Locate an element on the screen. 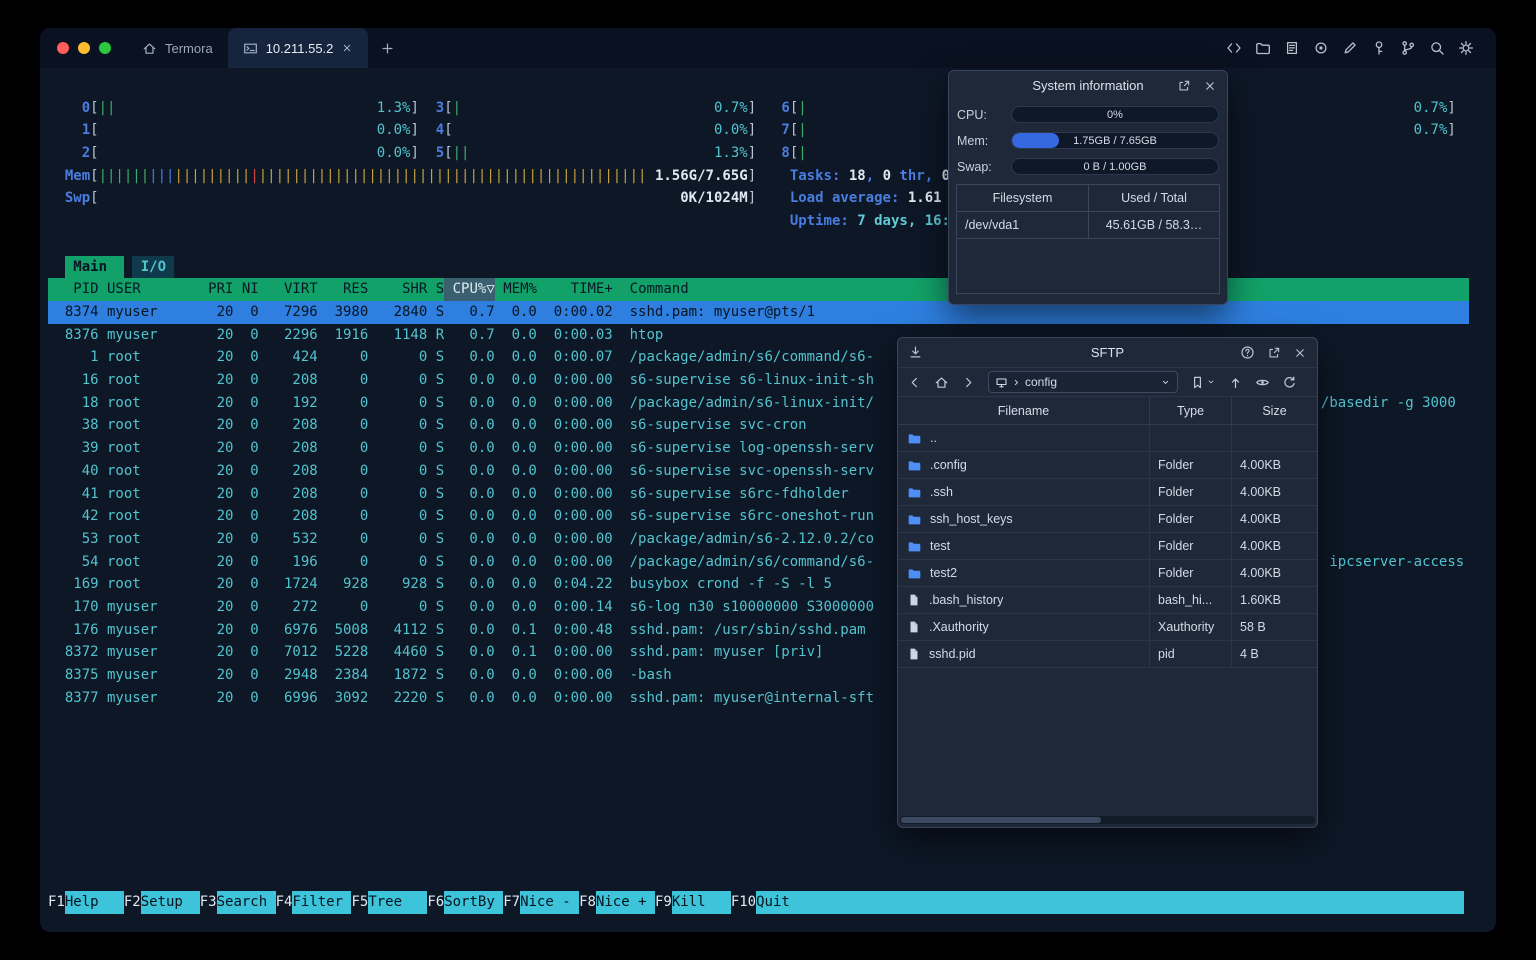 The image size is (1536, 960). column-size: Size is located at coordinates (1274, 410).